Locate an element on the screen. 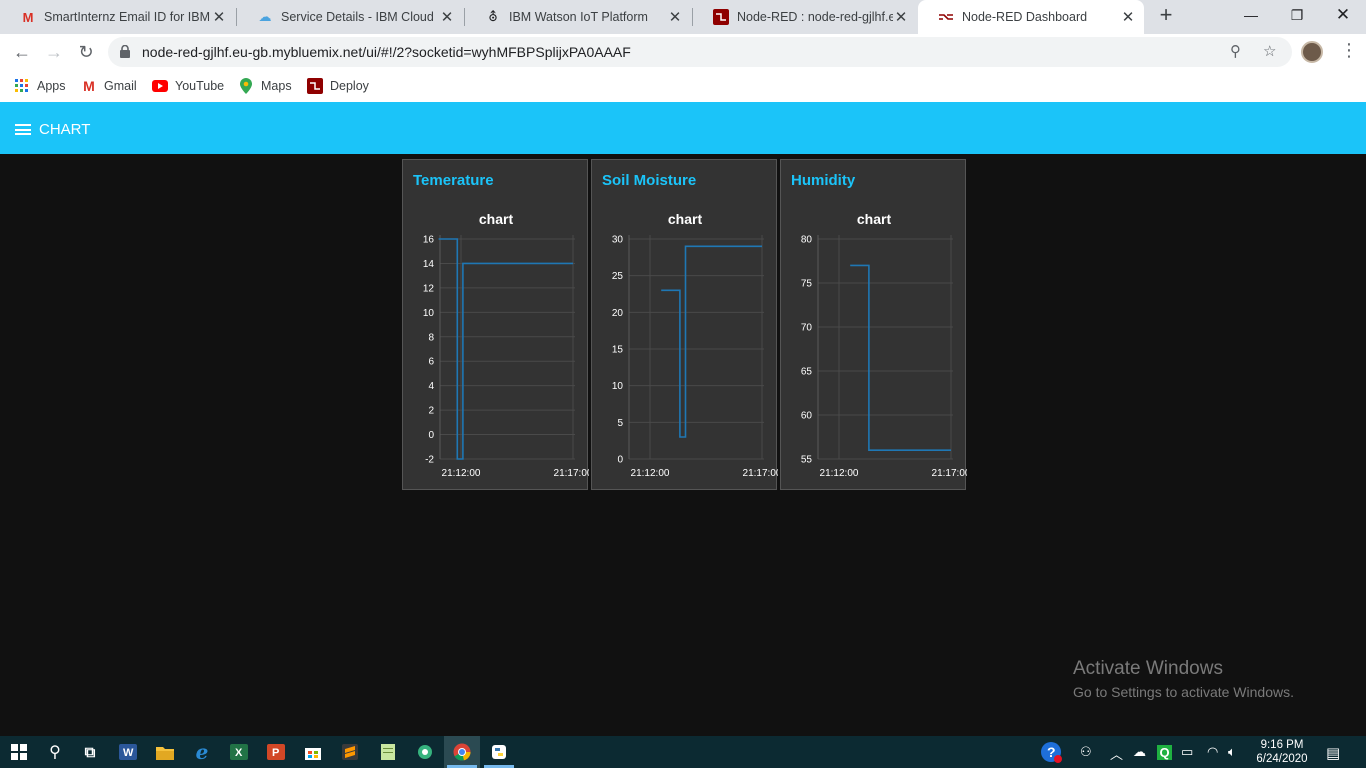  menu-icon: ⋮ is located at coordinates (1349, 50).